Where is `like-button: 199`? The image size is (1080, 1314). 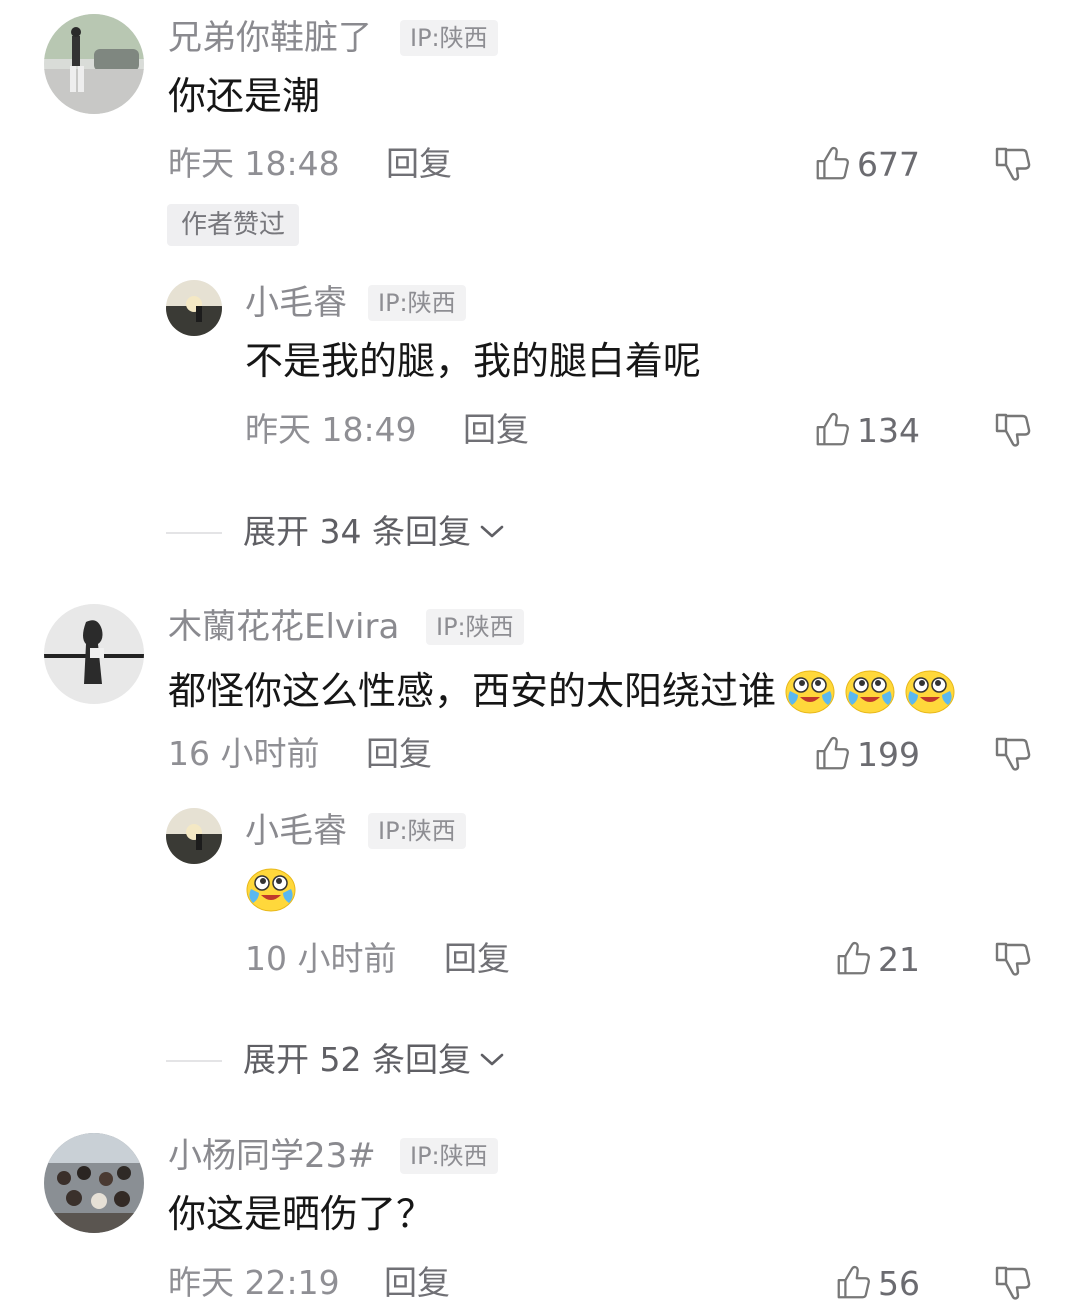
like-button: 199 is located at coordinates (850, 754).